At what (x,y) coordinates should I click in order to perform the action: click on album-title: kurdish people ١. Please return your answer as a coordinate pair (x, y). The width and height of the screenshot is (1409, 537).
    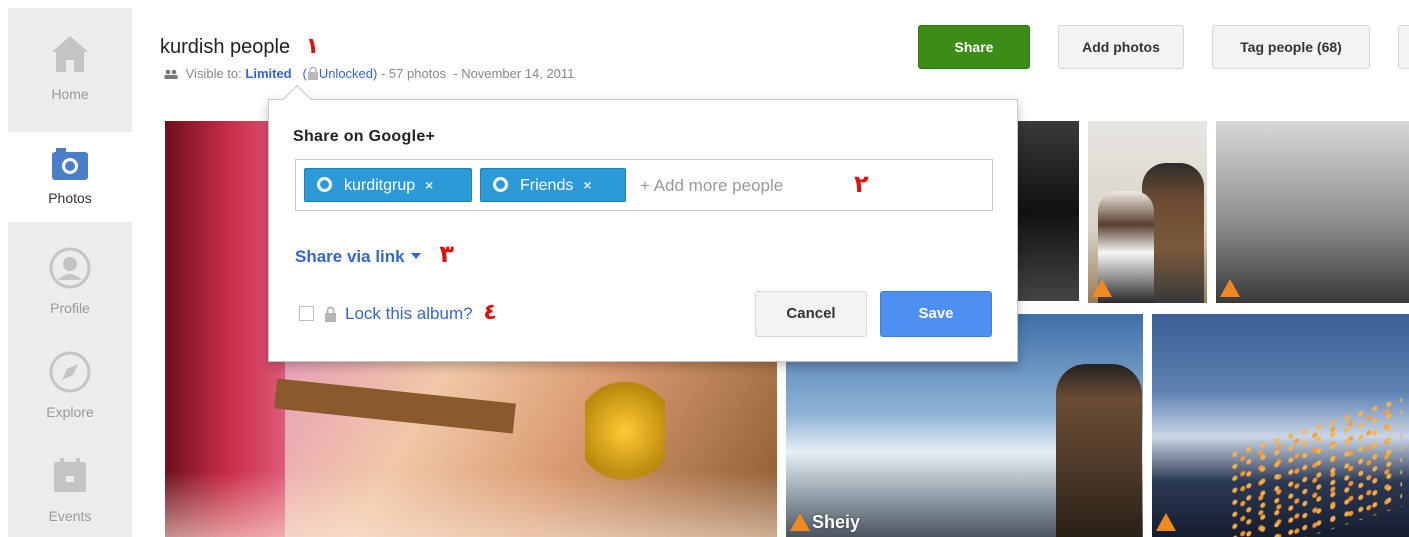
    Looking at the image, I should click on (239, 46).